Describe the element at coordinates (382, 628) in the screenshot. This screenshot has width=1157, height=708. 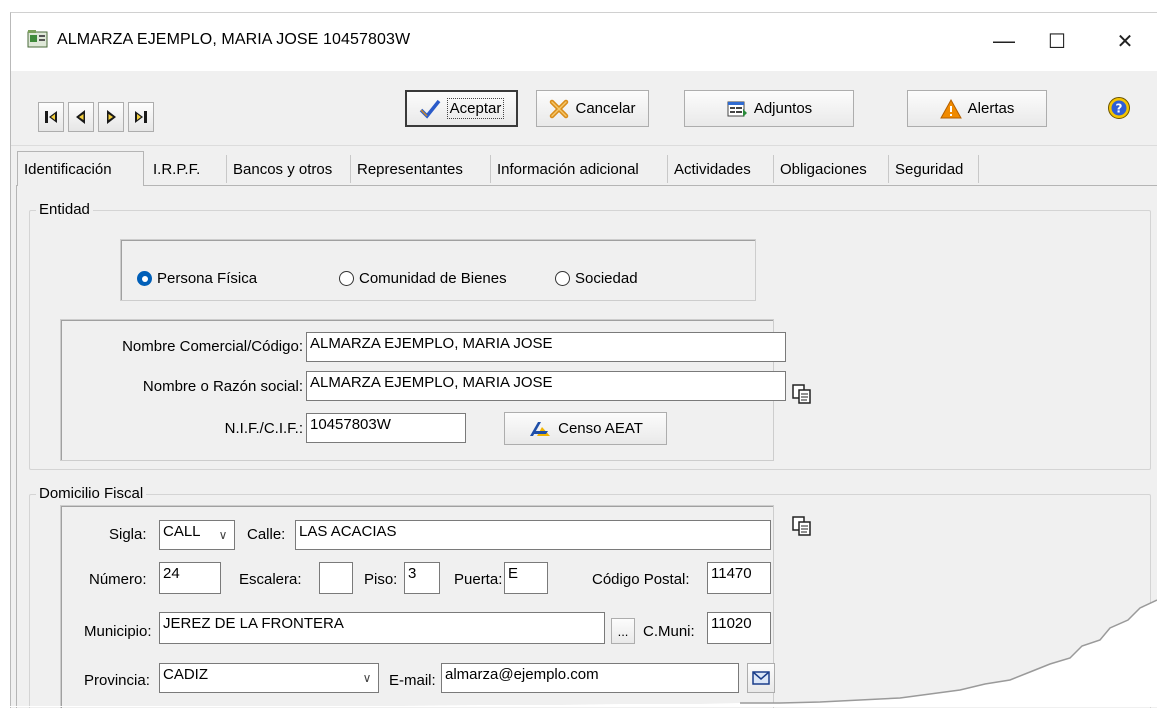
I see `municipio-field: JEREZ DE LA FRONTERA` at that location.